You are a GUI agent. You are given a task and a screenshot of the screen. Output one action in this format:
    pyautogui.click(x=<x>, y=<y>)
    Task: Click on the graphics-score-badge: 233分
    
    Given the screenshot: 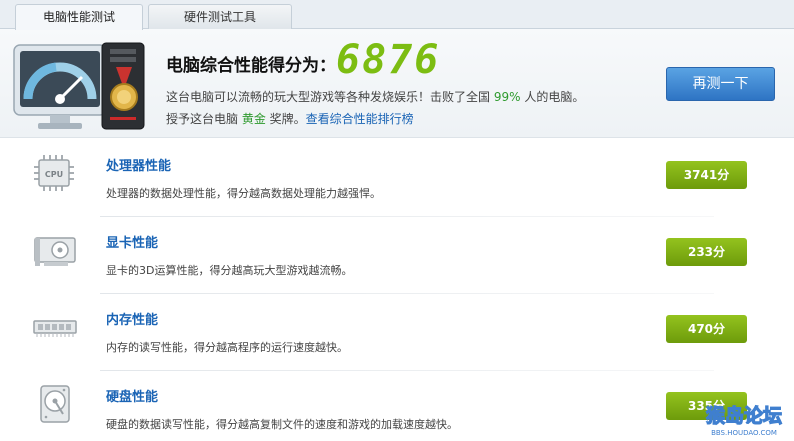 What is the action you would take?
    pyautogui.click(x=706, y=252)
    